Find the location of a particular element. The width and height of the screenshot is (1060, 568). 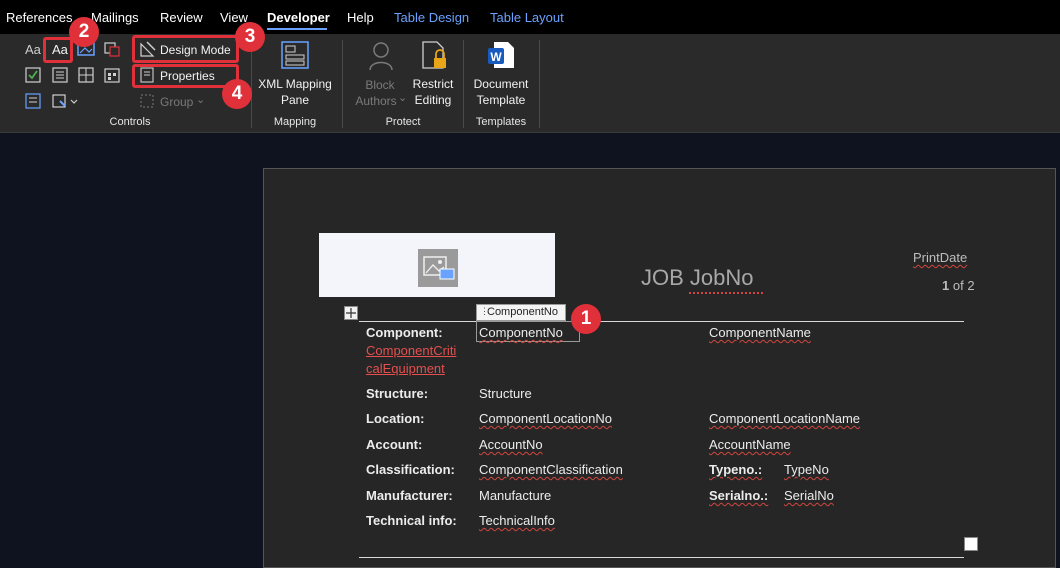

component-no-field: ComponentNo is located at coordinates (521, 332).